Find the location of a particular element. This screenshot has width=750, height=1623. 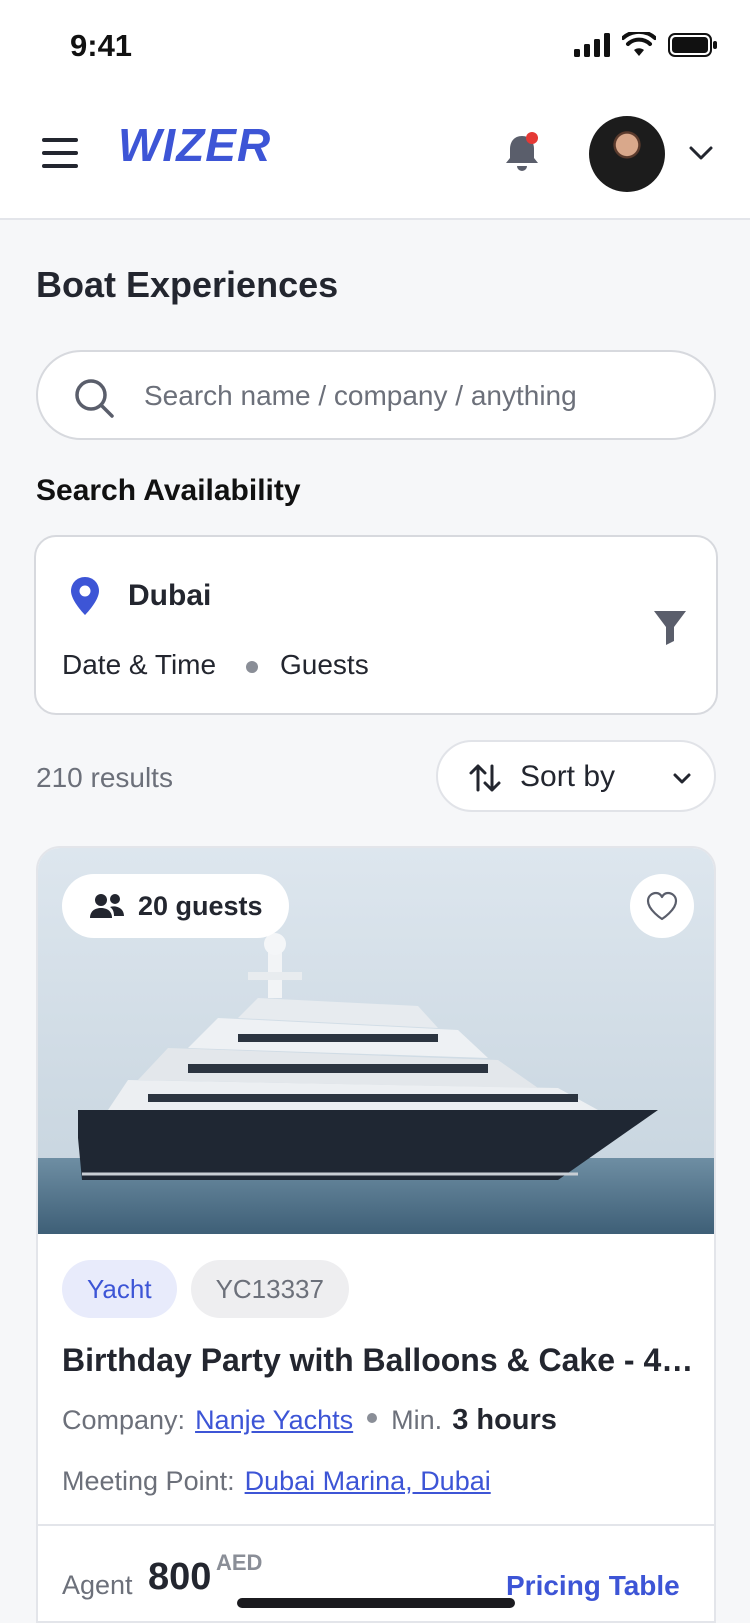

heart-icon is located at coordinates (662, 906).